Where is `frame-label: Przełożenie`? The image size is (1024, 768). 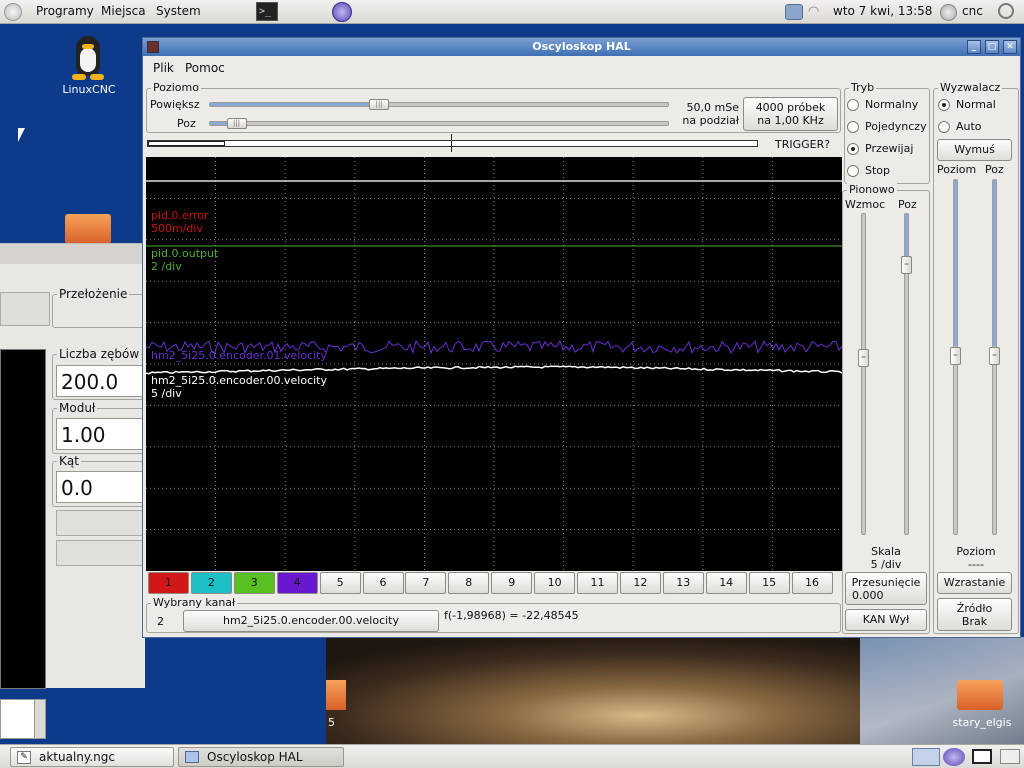
frame-label: Przełożenie is located at coordinates (93, 294).